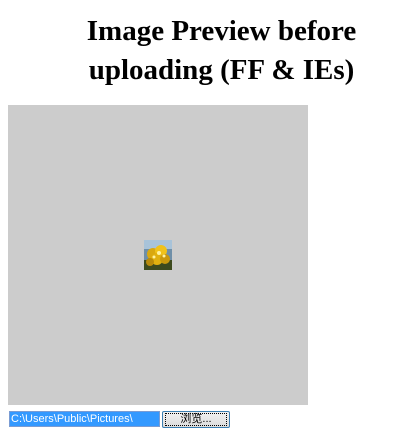 The width and height of the screenshot is (413, 433). Describe the element at coordinates (221, 70) in the screenshot. I see `page-title-line-2: uploading (FF & IEs)` at that location.